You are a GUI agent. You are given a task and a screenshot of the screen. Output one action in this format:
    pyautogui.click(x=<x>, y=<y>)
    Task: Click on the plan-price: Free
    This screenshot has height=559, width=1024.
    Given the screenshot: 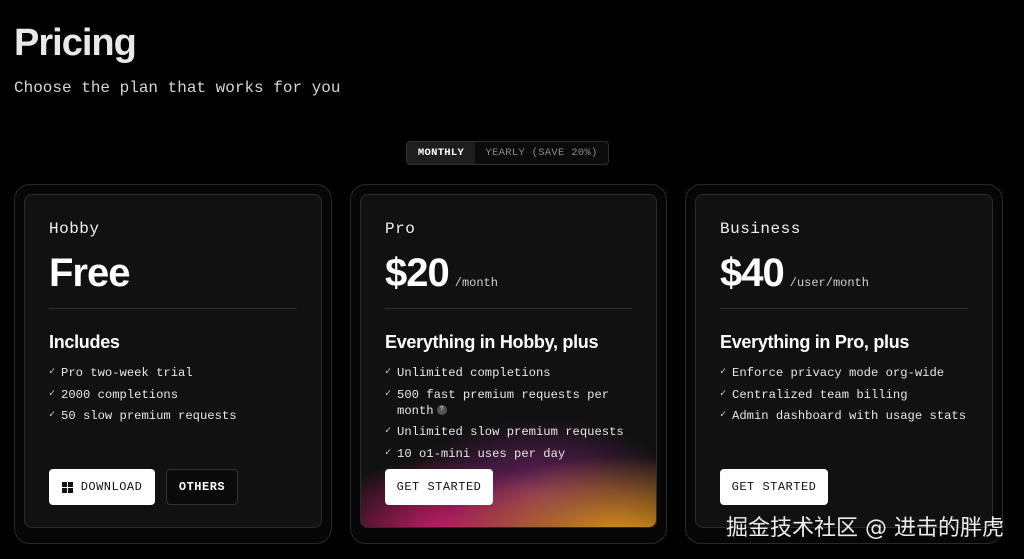 What is the action you would take?
    pyautogui.click(x=89, y=273)
    